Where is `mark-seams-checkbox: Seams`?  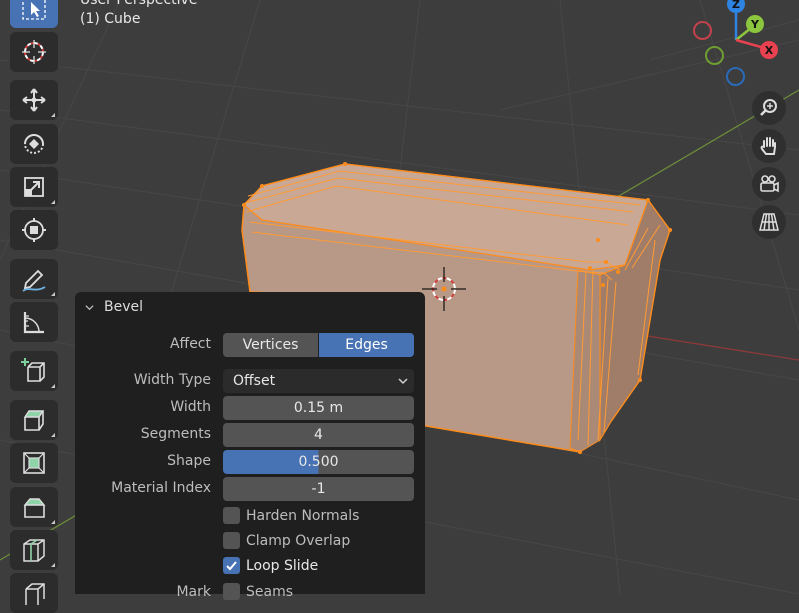
mark-seams-checkbox: Seams is located at coordinates (258, 591).